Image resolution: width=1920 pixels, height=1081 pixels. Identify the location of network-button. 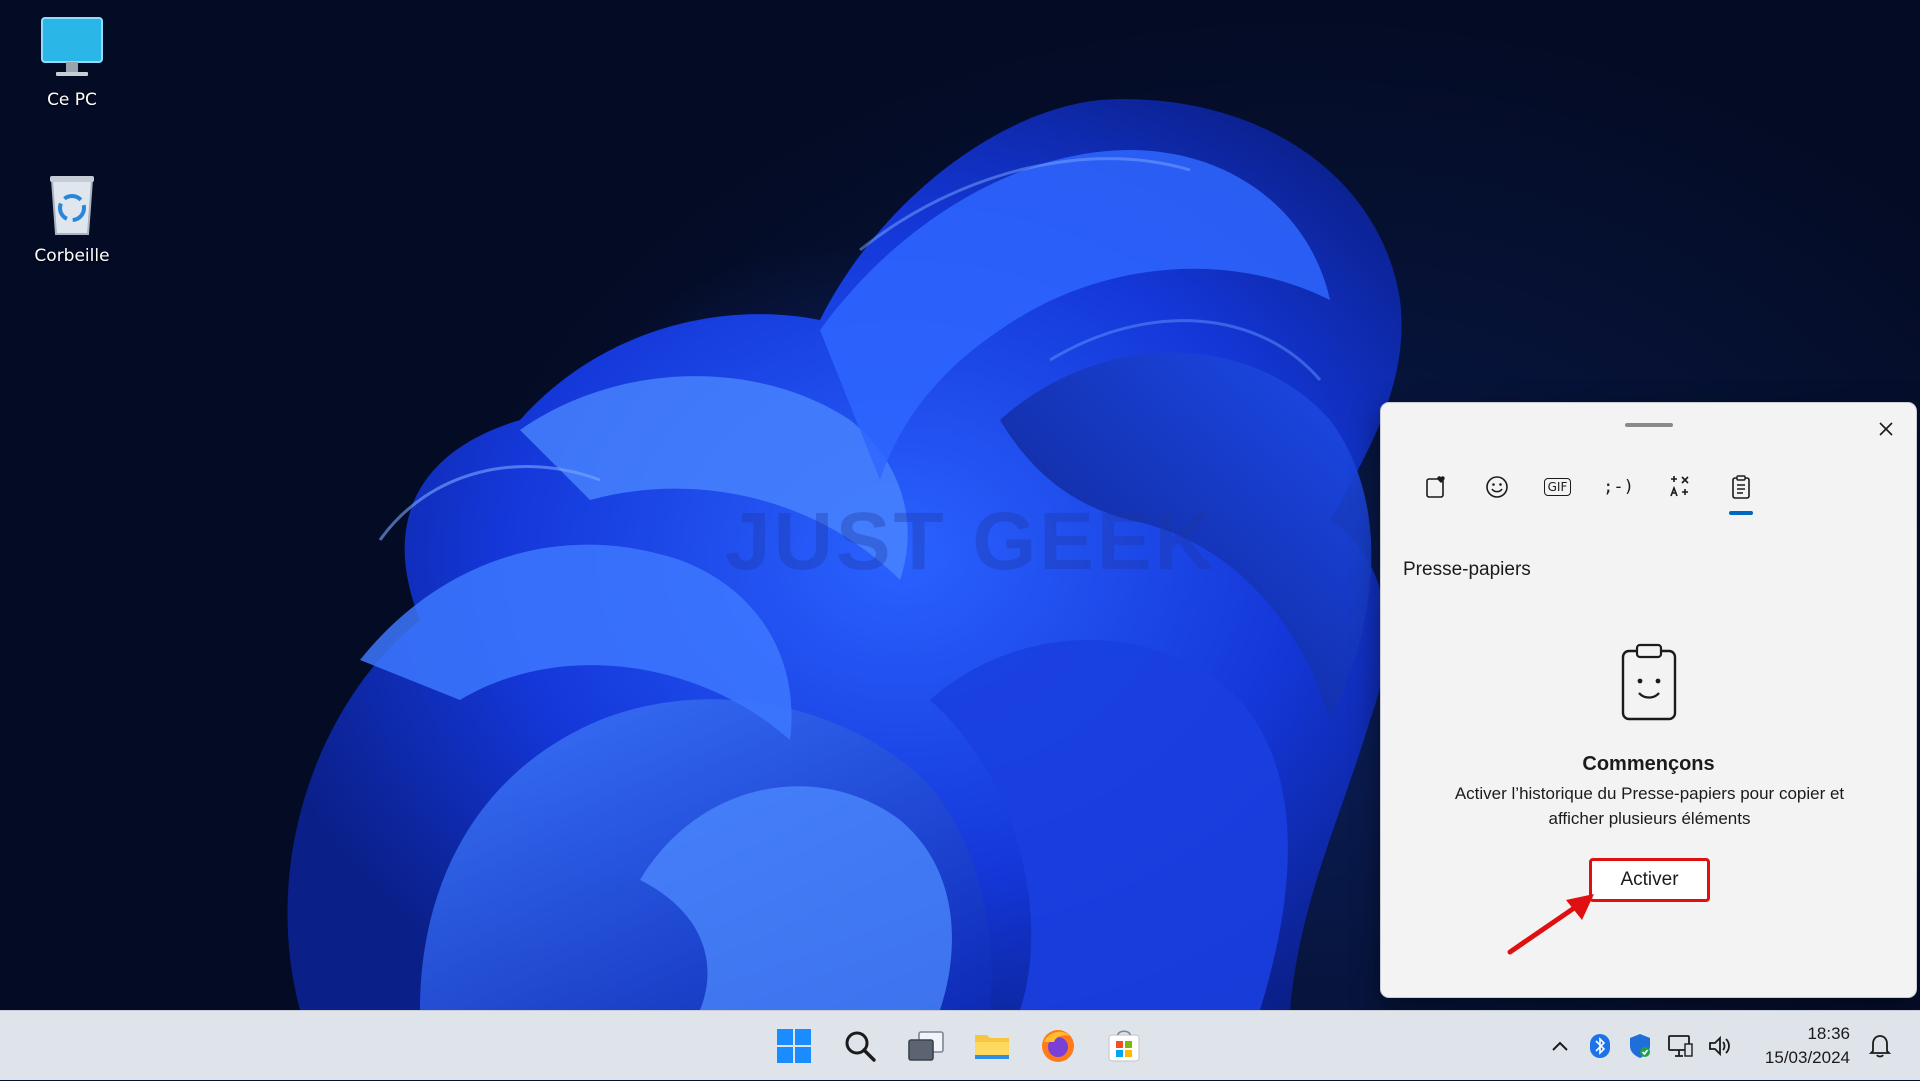
(1680, 1046).